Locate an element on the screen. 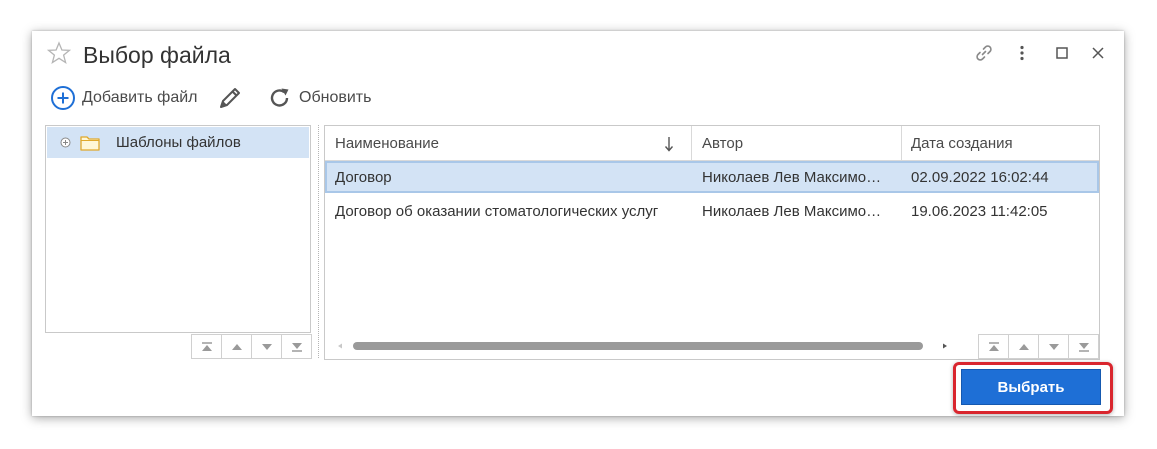  folder-tree: Шаблоны файлов is located at coordinates (178, 229).